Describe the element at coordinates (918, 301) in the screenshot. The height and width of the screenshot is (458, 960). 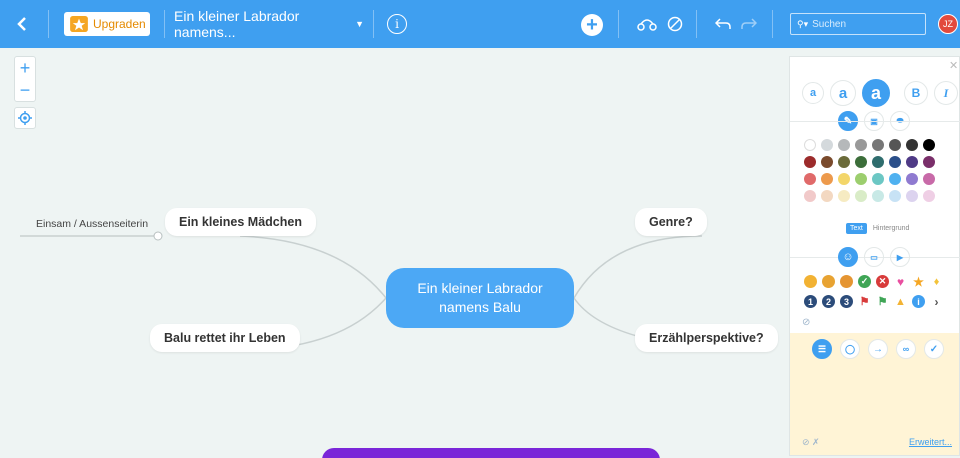
I see `info-circle-icon: i` at that location.